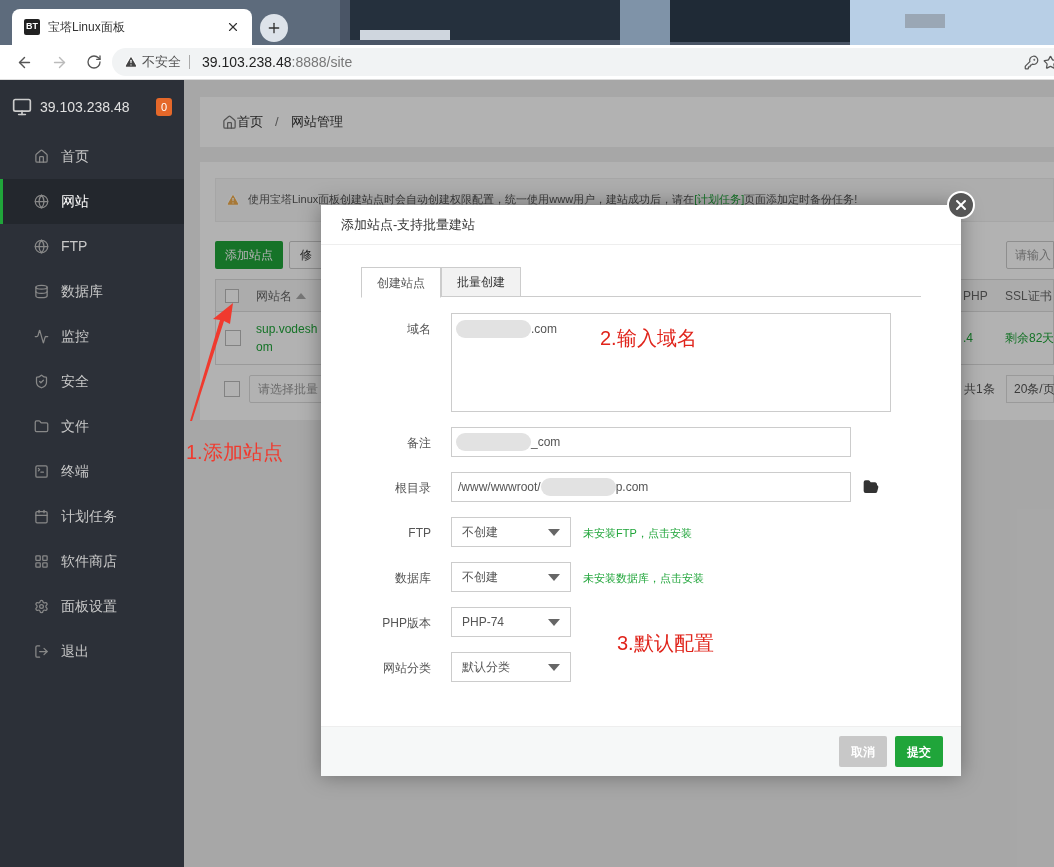 This screenshot has width=1054, height=867. Describe the element at coordinates (306, 255) in the screenshot. I see `toolbar-button: 修` at that location.